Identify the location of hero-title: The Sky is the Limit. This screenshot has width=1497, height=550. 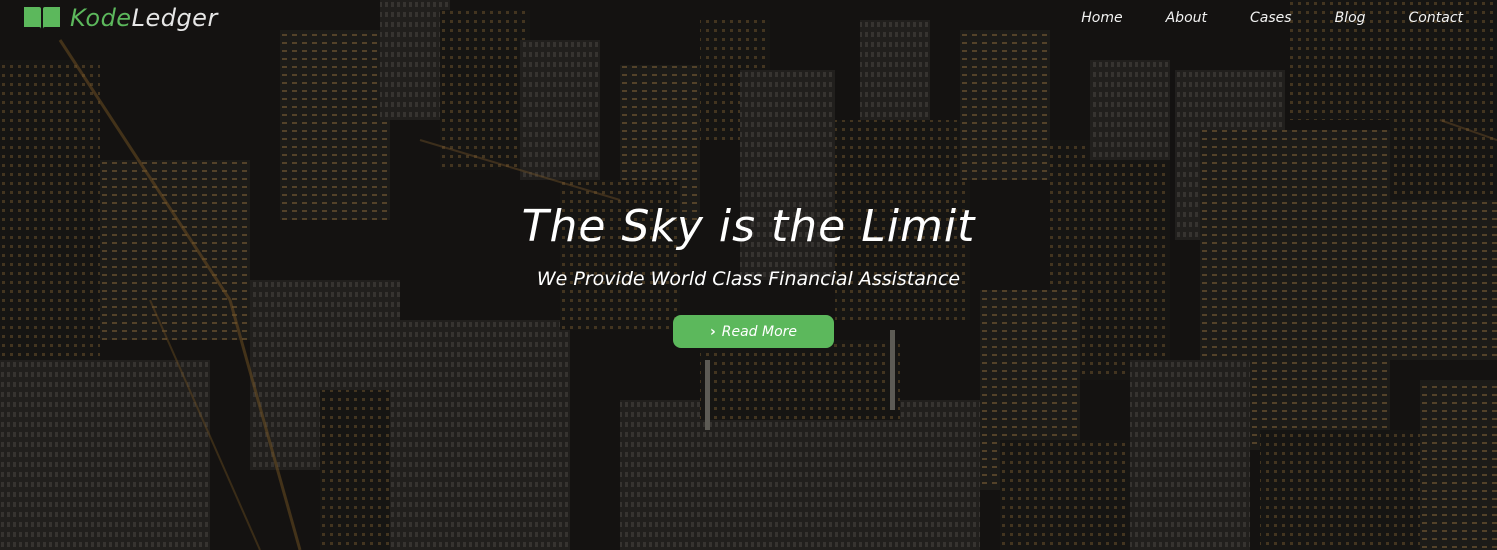
(748, 226).